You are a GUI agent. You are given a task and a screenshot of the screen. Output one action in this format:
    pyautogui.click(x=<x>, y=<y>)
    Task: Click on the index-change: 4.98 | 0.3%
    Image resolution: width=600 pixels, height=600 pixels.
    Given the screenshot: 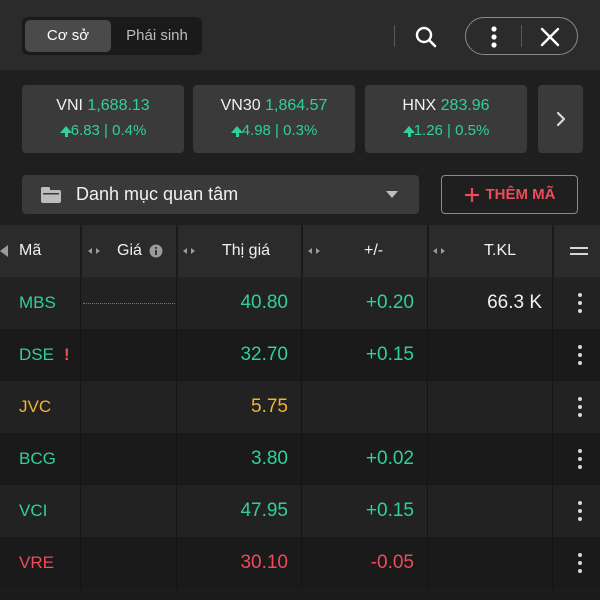 What is the action you would take?
    pyautogui.click(x=279, y=130)
    